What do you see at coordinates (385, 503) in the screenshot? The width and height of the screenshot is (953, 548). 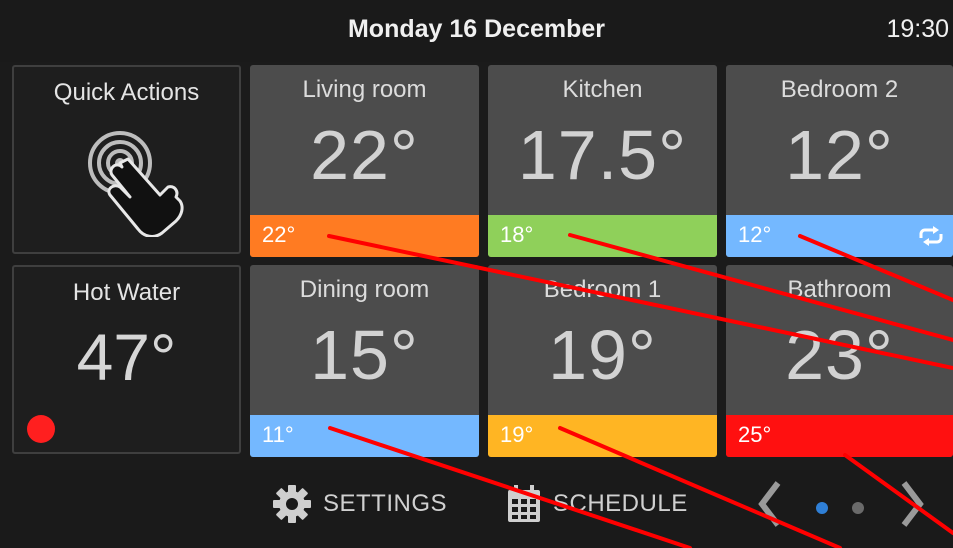 I see `settings-label: SETTINGS` at bounding box center [385, 503].